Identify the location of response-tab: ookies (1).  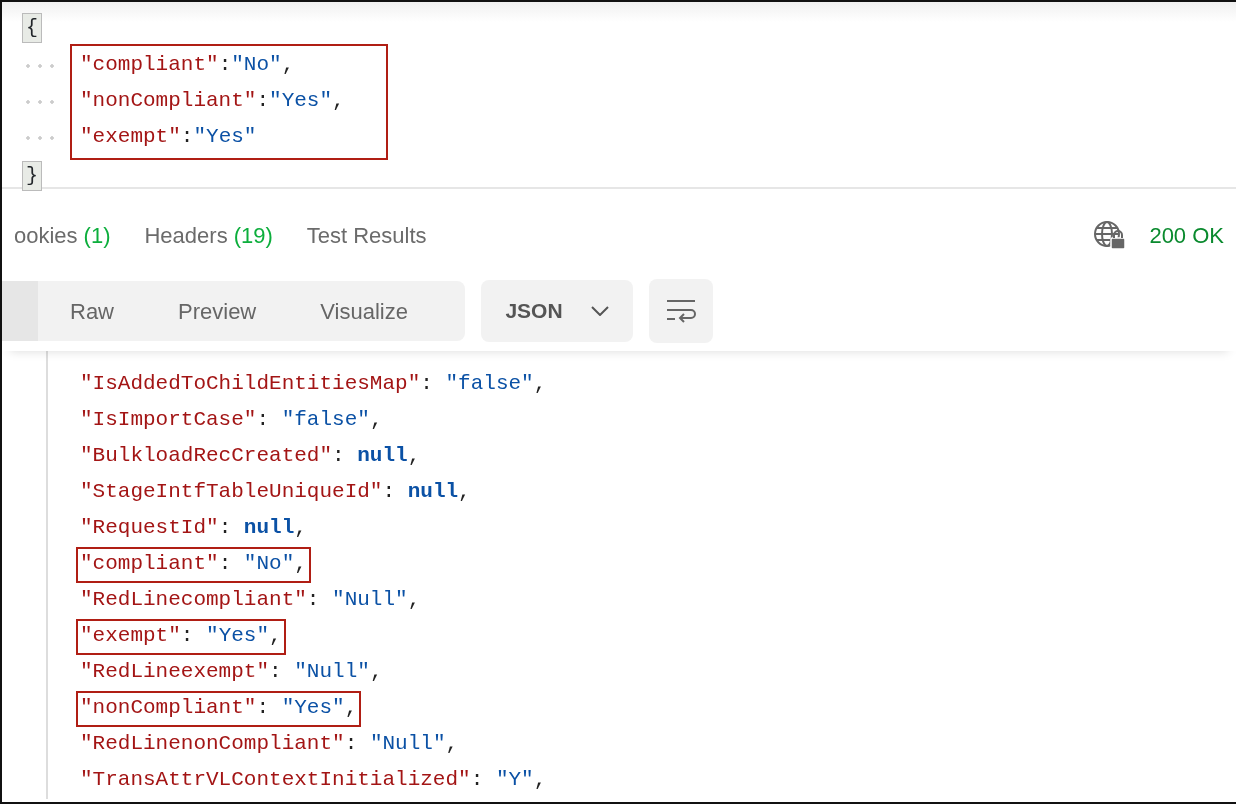
(62, 235).